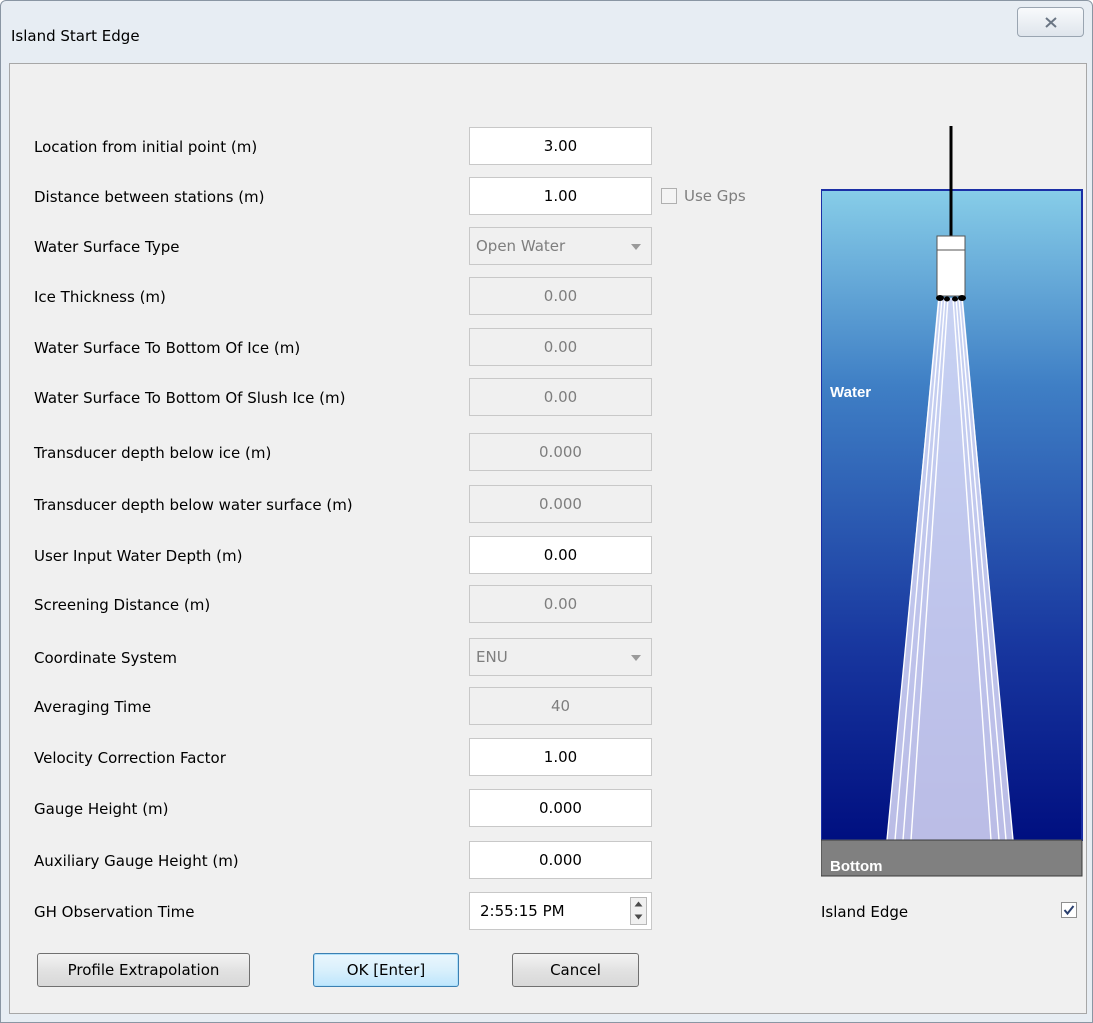  Describe the element at coordinates (560, 504) in the screenshot. I see `transducer-depth-below-surface-input: 0.000` at that location.